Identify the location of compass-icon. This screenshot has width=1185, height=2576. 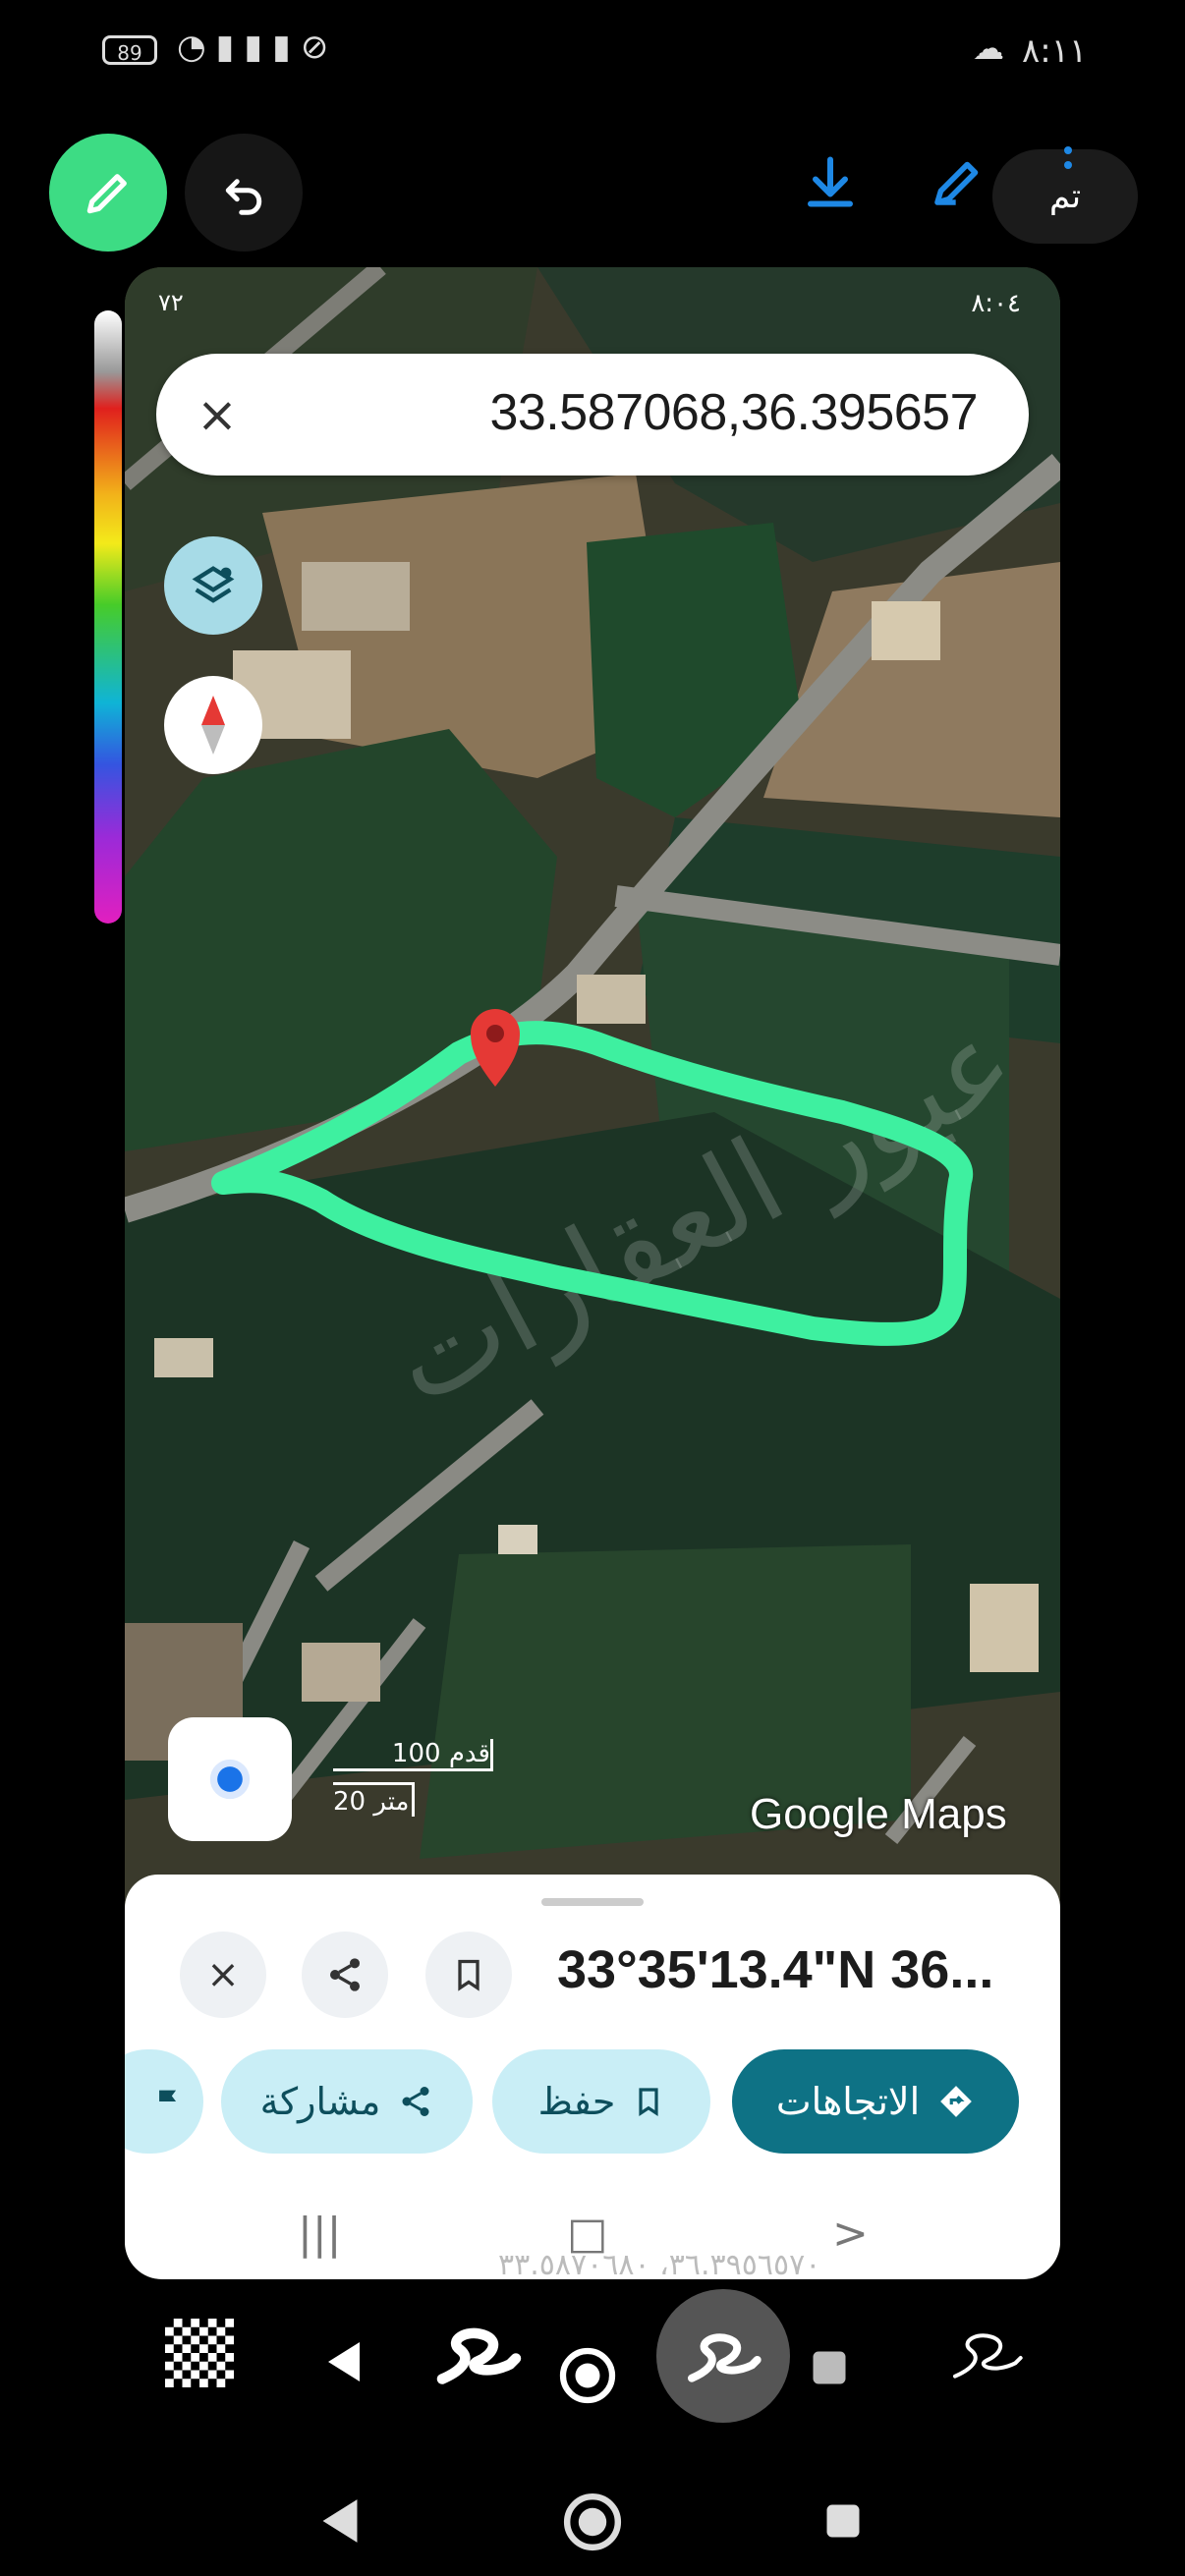
(213, 725).